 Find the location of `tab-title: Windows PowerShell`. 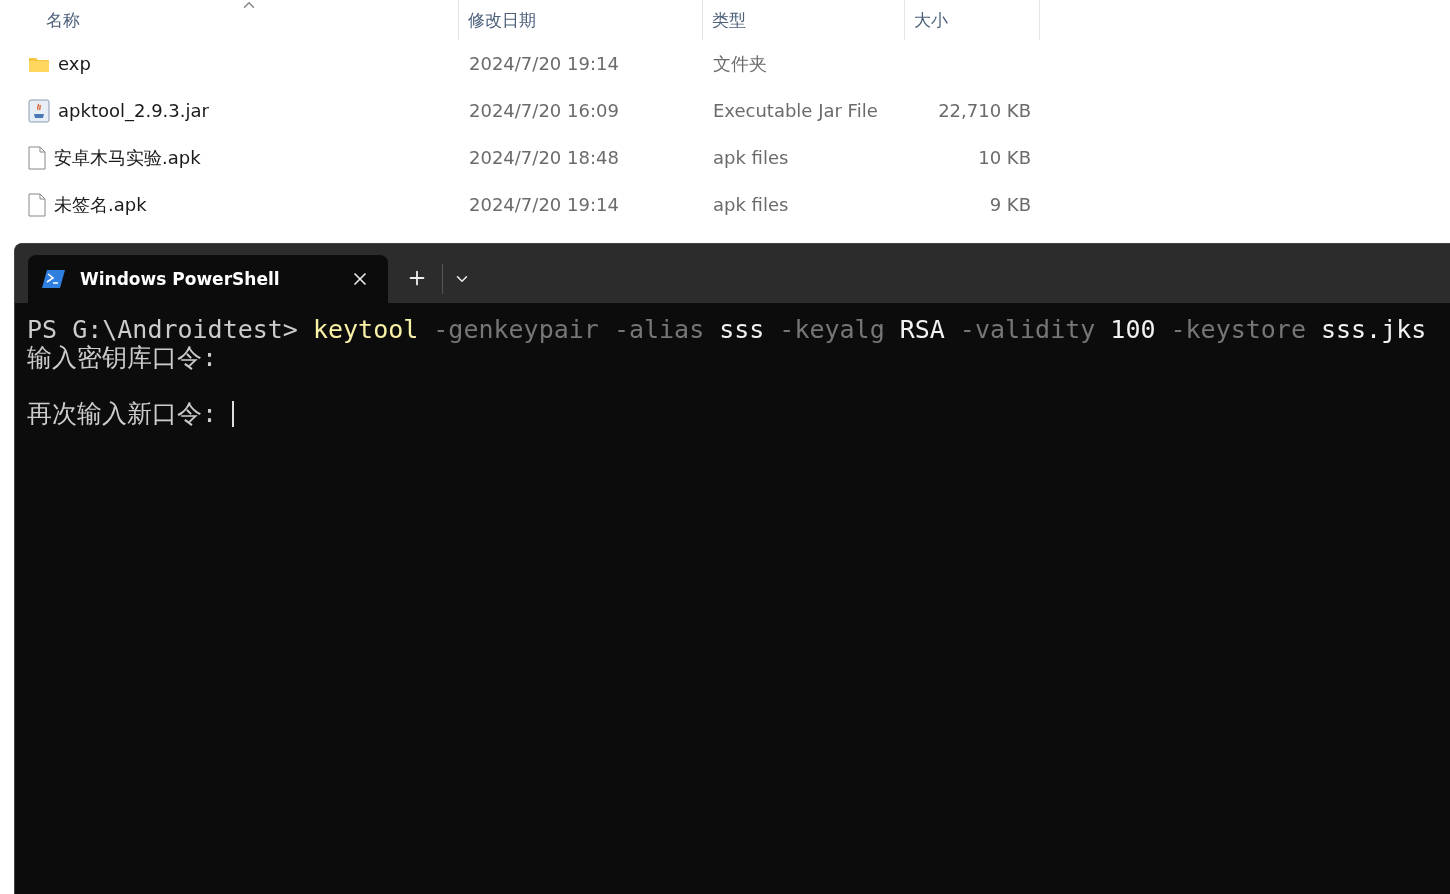

tab-title: Windows PowerShell is located at coordinates (180, 279).